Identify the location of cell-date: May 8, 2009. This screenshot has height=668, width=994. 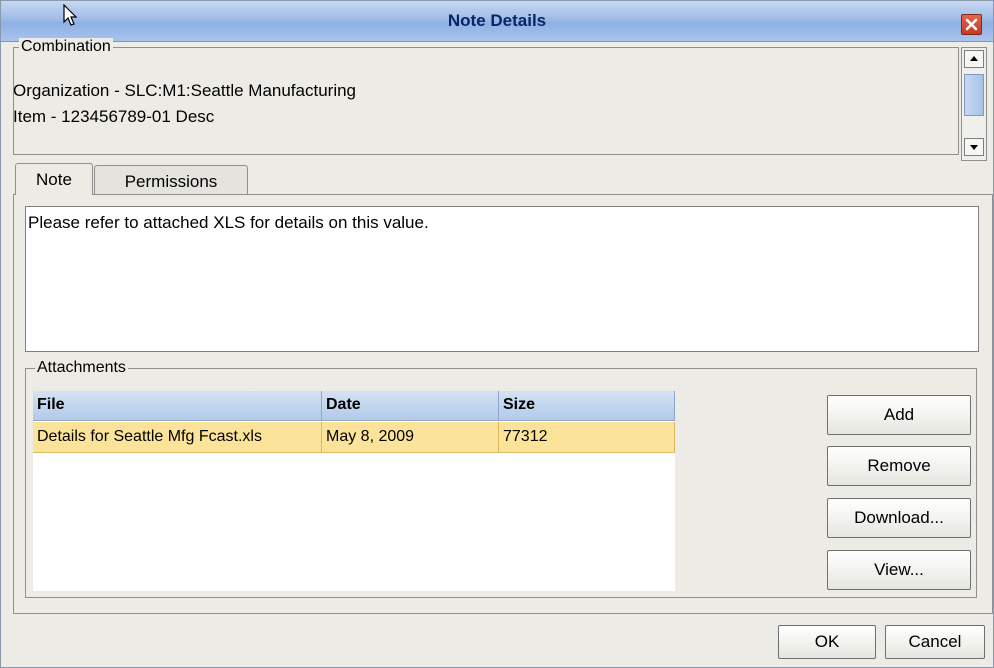
(410, 437).